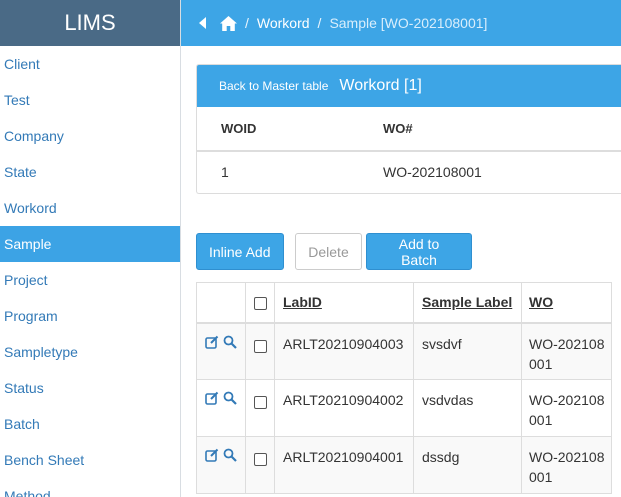 Image resolution: width=621 pixels, height=497 pixels. I want to click on sidebar-item-project: Project, so click(90, 280).